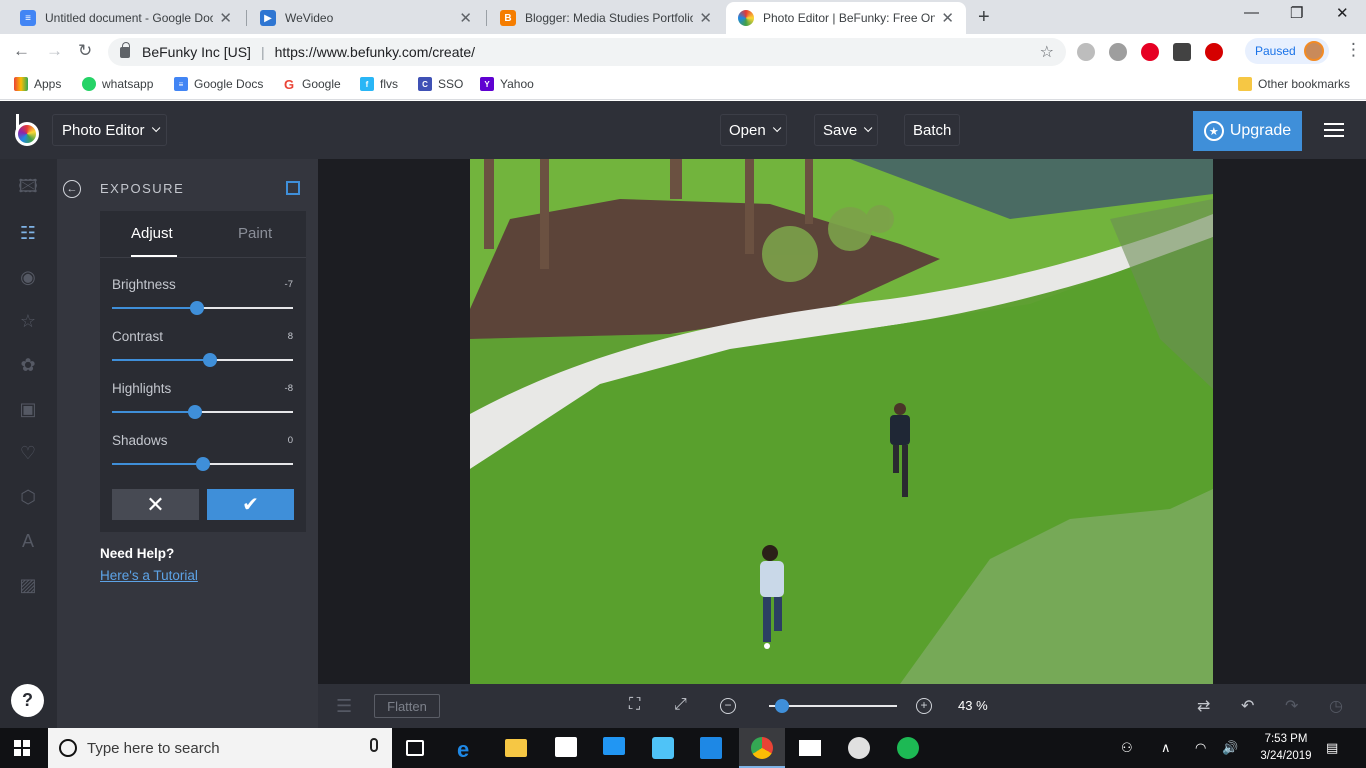 This screenshot has height=768, width=1366. What do you see at coordinates (255, 233) in the screenshot?
I see `tab-paint: Paint` at bounding box center [255, 233].